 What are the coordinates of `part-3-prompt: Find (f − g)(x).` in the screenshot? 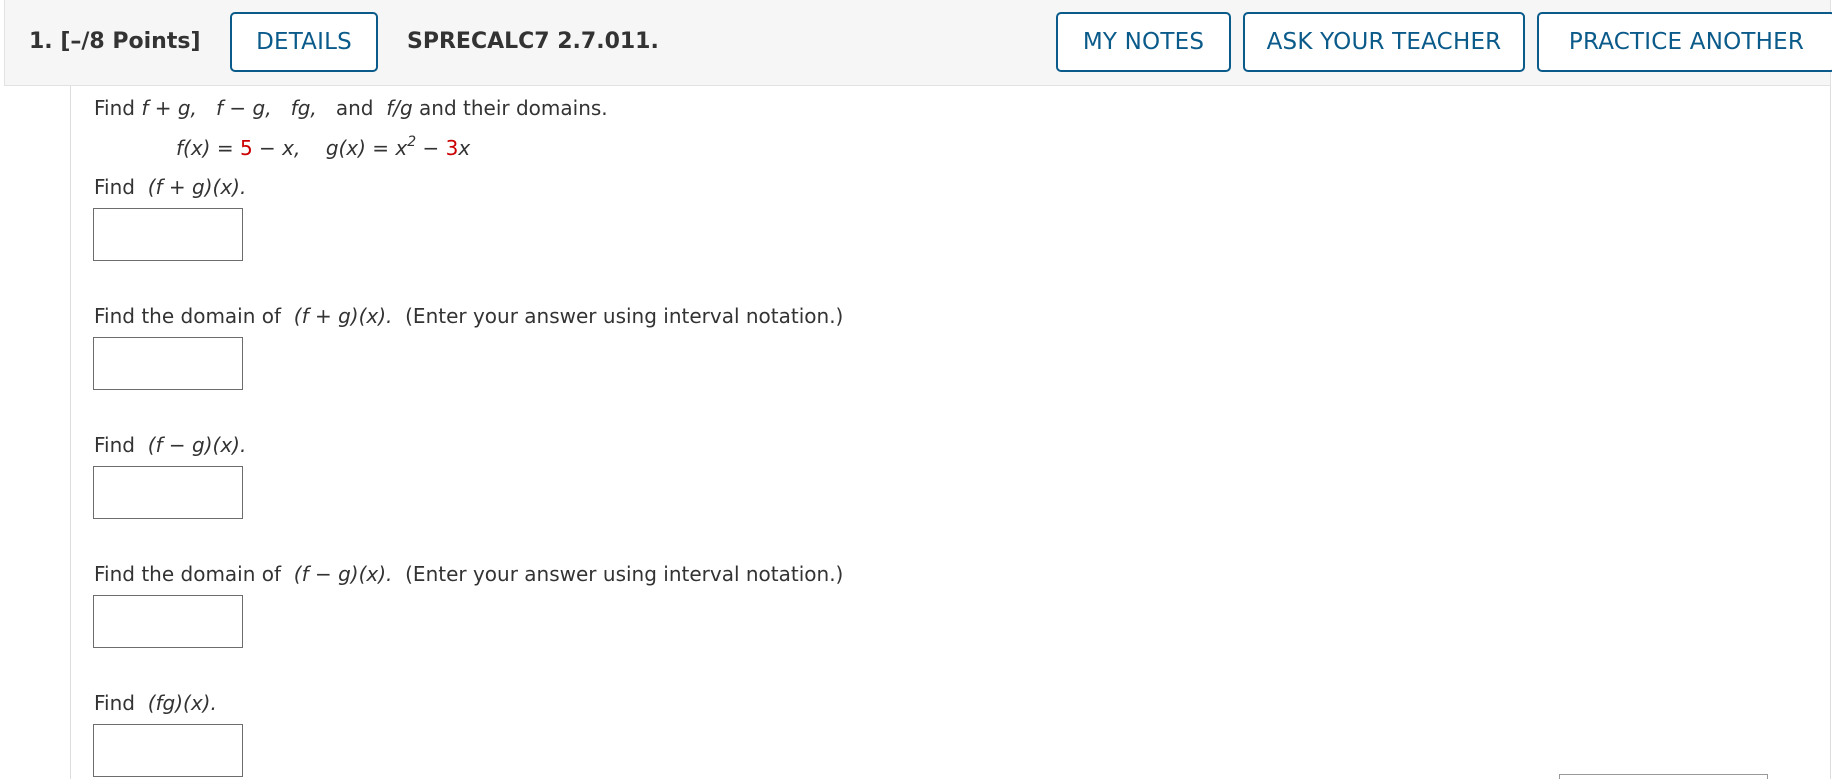 It's located at (170, 445).